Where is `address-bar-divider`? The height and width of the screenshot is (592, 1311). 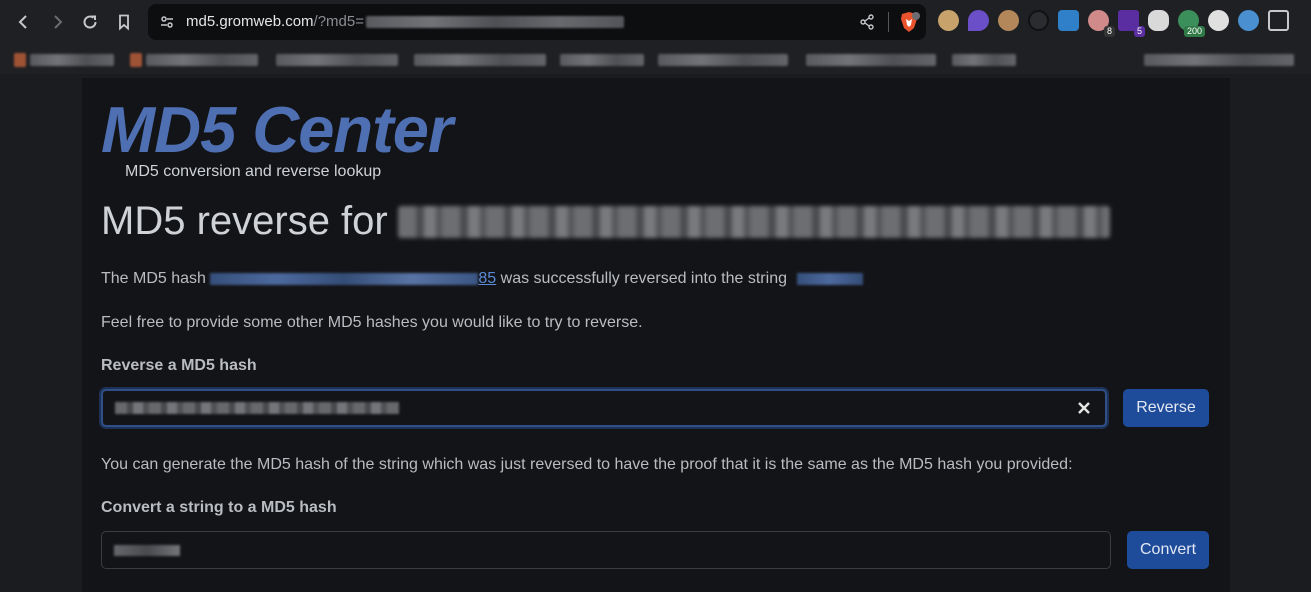
address-bar-divider is located at coordinates (888, 22).